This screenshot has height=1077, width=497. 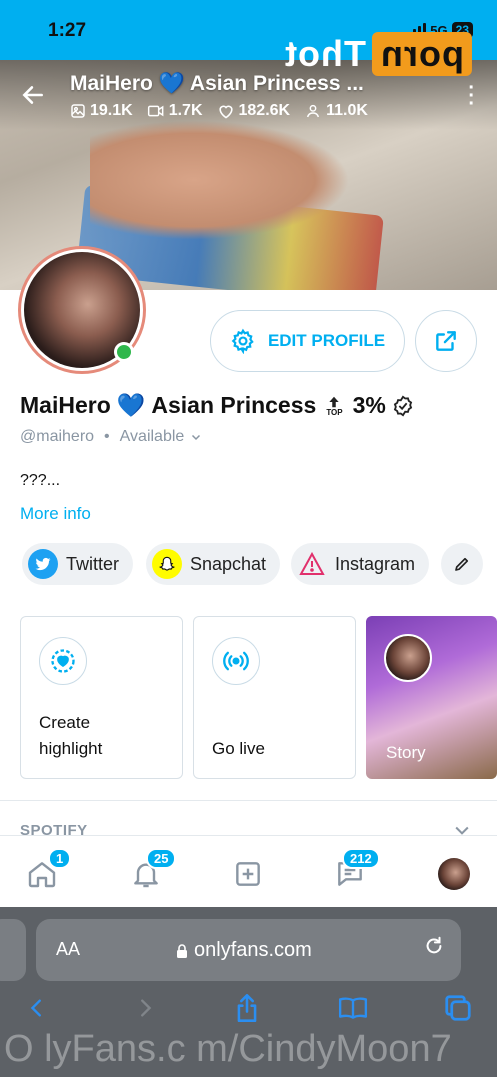 What do you see at coordinates (155, 111) in the screenshot?
I see `video-icon` at bounding box center [155, 111].